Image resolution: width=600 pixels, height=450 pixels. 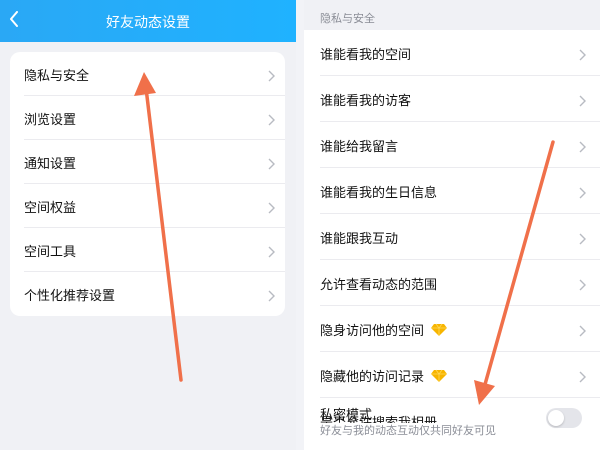 I want to click on setting-label: 隐身访问他的空间, so click(x=372, y=331).